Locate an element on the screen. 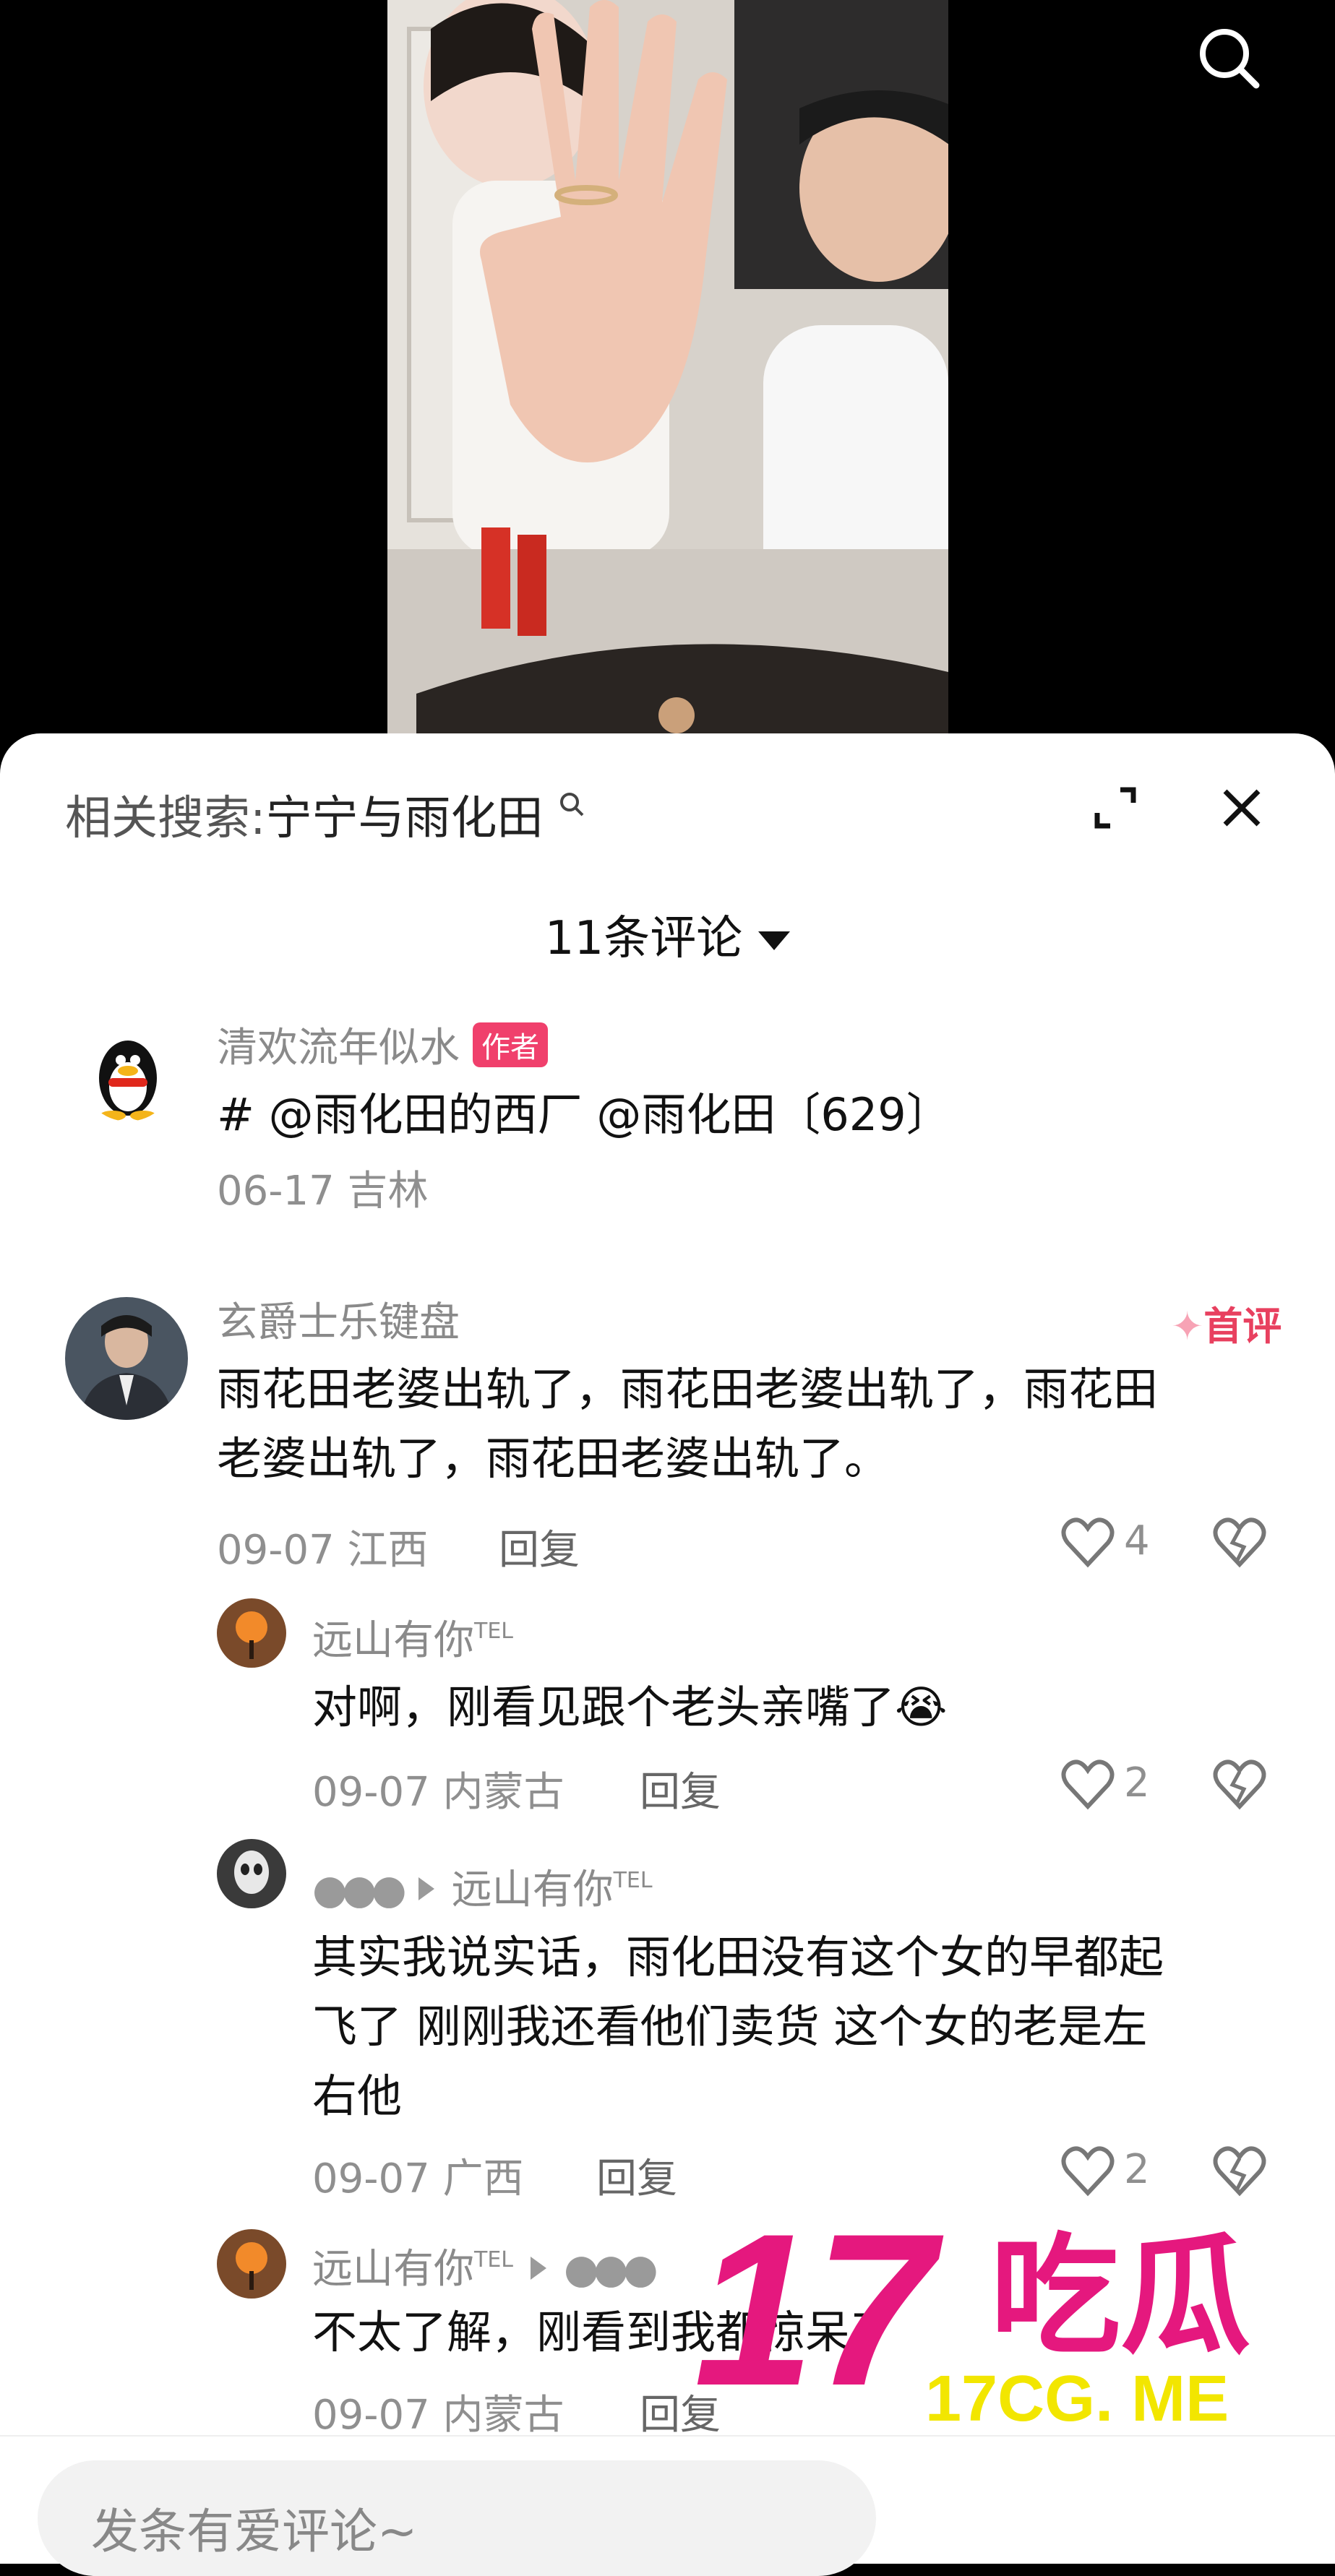 The height and width of the screenshot is (2576, 1335). expand-icon is located at coordinates (1115, 808).